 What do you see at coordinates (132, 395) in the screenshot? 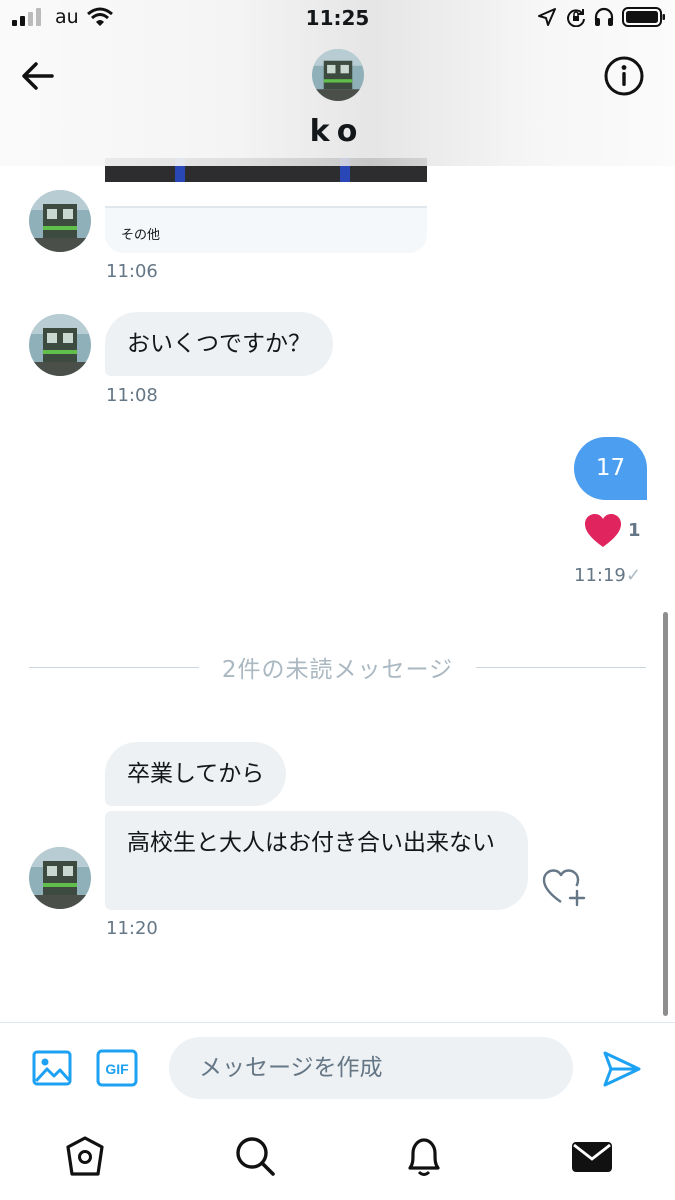
I see `message-time: 11:08` at bounding box center [132, 395].